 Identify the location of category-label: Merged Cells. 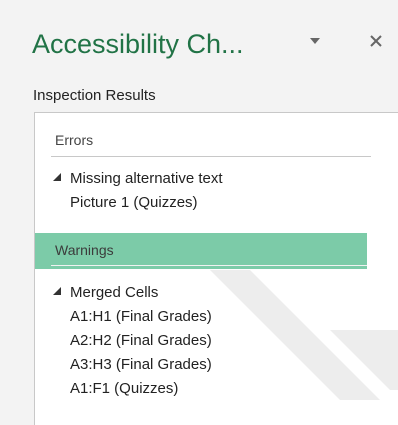
(114, 292).